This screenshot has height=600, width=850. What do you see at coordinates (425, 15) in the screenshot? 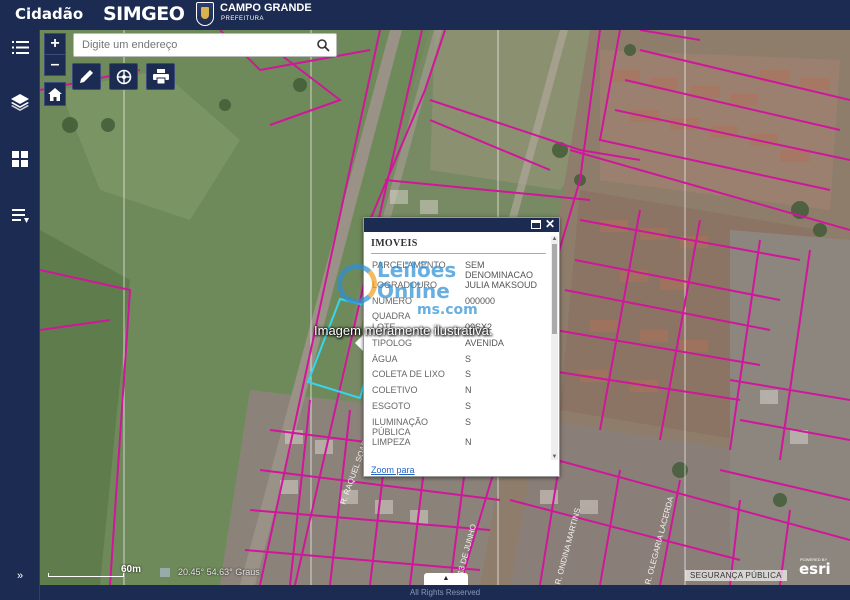
I see `app-header: Cidadão SIMGEO CAMPO GRANDE PREFEITURA` at bounding box center [425, 15].